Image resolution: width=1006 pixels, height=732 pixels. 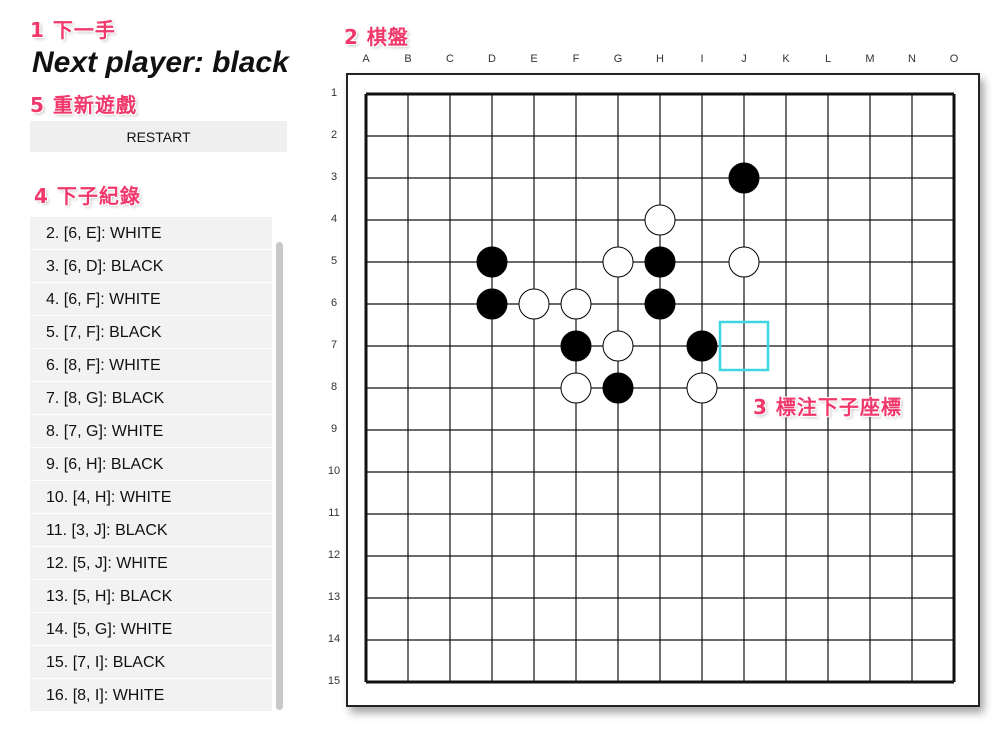 What do you see at coordinates (151, 695) in the screenshot?
I see `history-item: 16. [8, I]: WHITE` at bounding box center [151, 695].